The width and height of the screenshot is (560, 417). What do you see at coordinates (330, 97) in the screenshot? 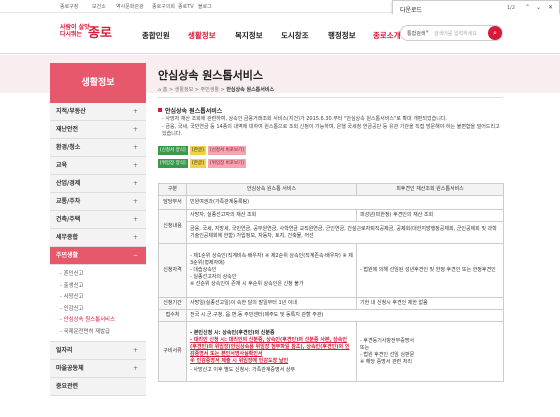
I see `title-divider` at bounding box center [330, 97].